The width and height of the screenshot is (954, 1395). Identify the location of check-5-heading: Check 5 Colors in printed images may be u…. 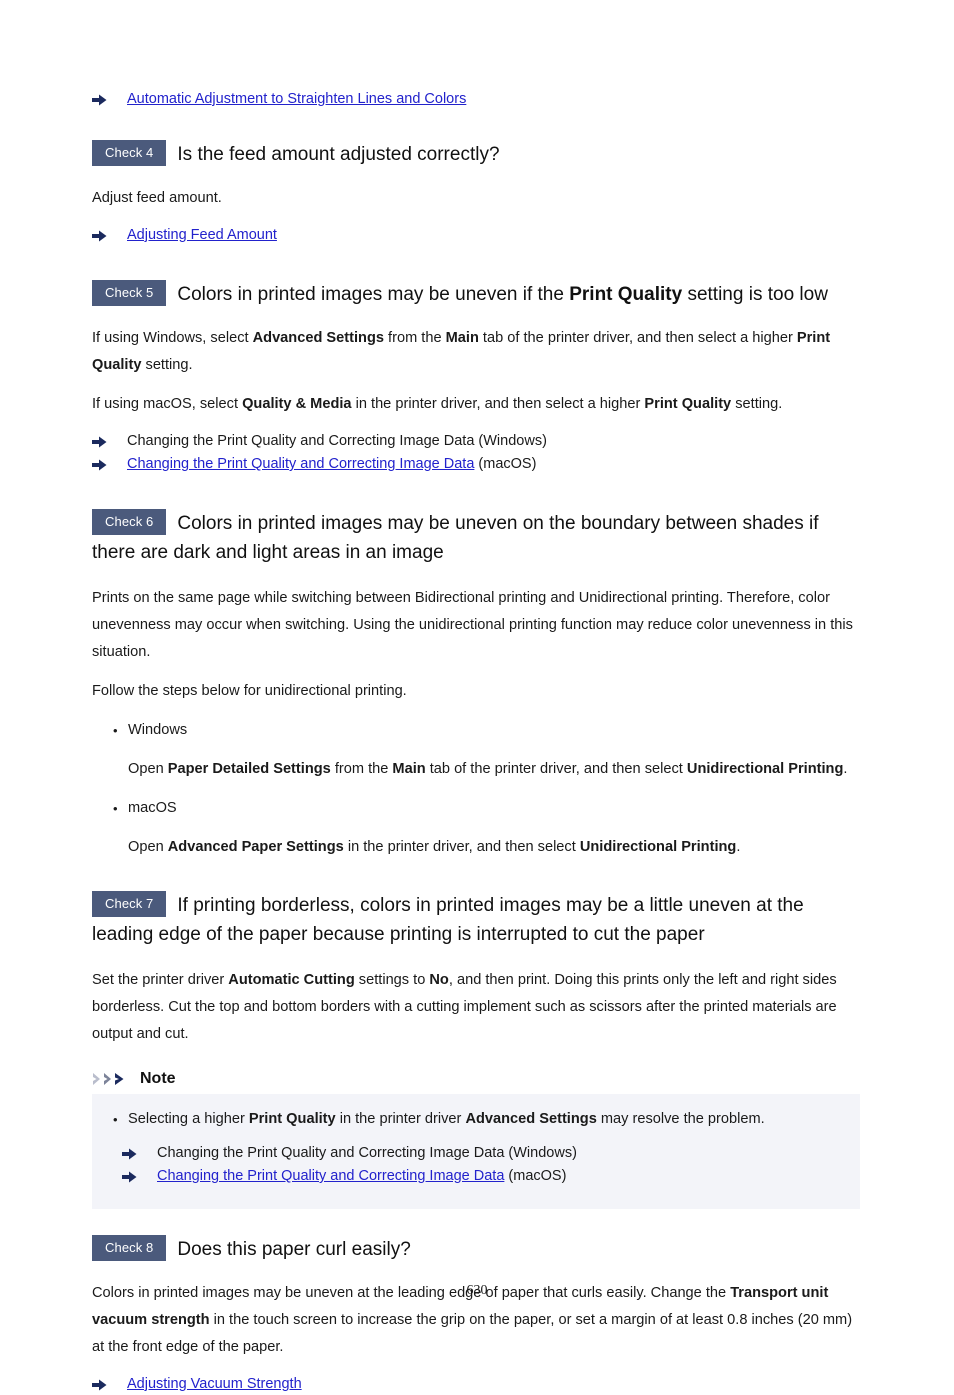
(476, 294).